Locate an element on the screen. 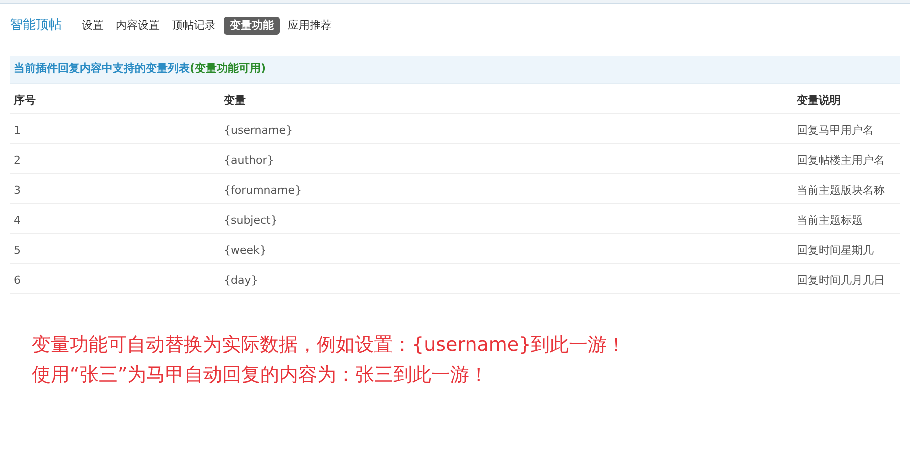 The height and width of the screenshot is (475, 910). plugin-title: 智能顶帖 is located at coordinates (36, 26).